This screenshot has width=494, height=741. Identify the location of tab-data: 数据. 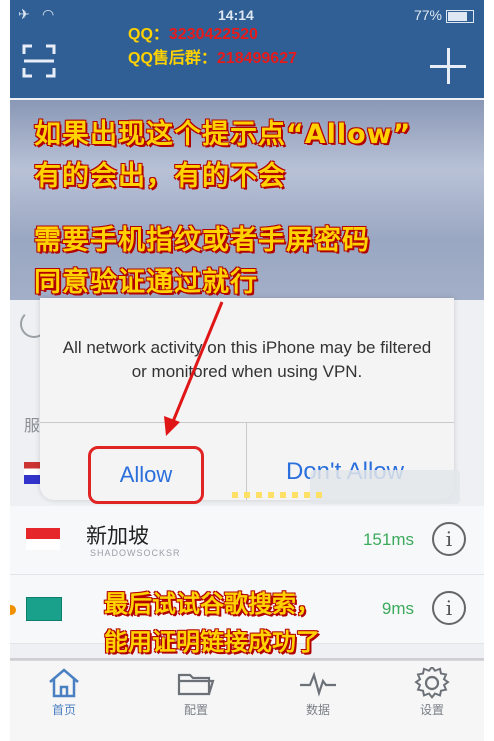
(318, 692).